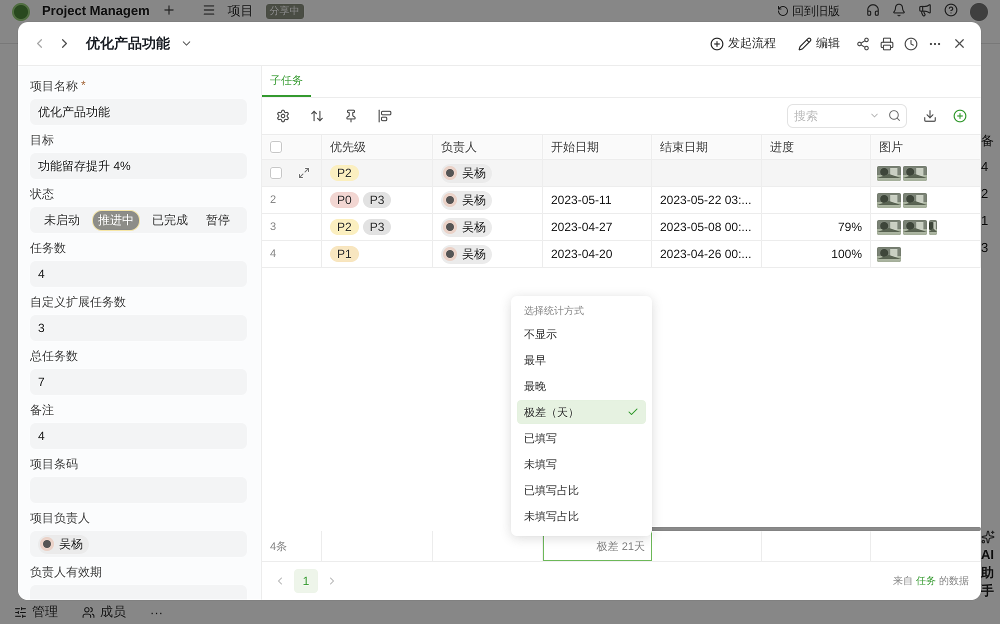  What do you see at coordinates (581, 227) in the screenshot?
I see `table-cell: 2023-04-27` at bounding box center [581, 227].